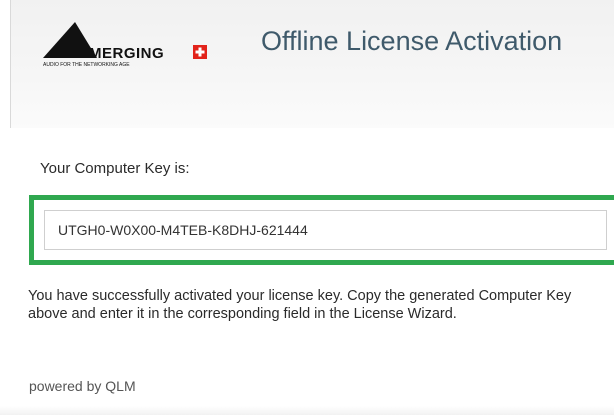  What do you see at coordinates (115, 168) in the screenshot?
I see `computer-key-label: Your Computer Key is:` at bounding box center [115, 168].